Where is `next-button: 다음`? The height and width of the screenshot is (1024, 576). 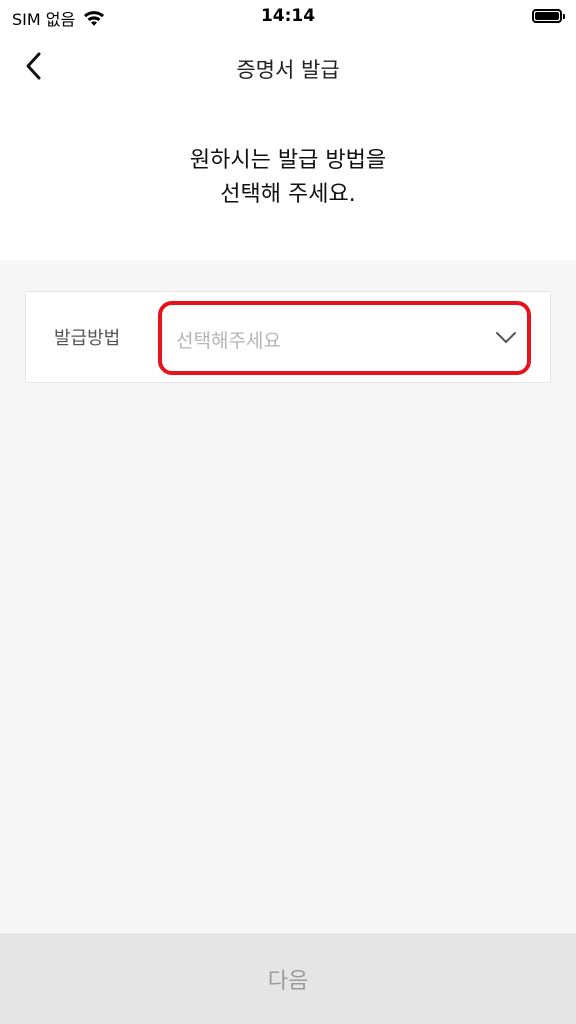 next-button: 다음 is located at coordinates (288, 978).